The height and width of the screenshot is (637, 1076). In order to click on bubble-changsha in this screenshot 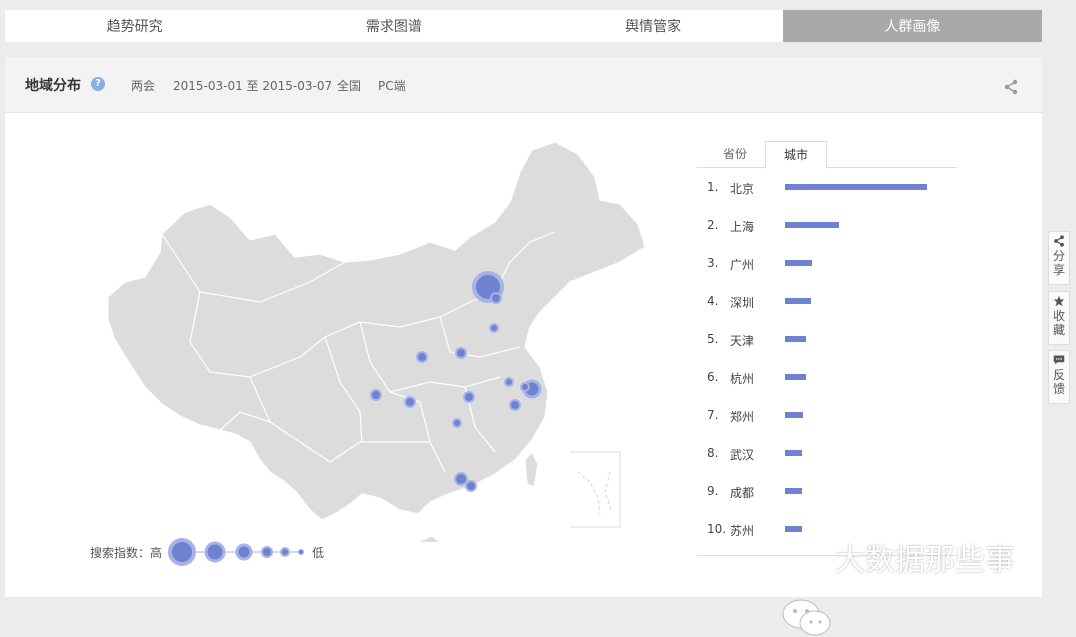, I will do `click(457, 423)`.